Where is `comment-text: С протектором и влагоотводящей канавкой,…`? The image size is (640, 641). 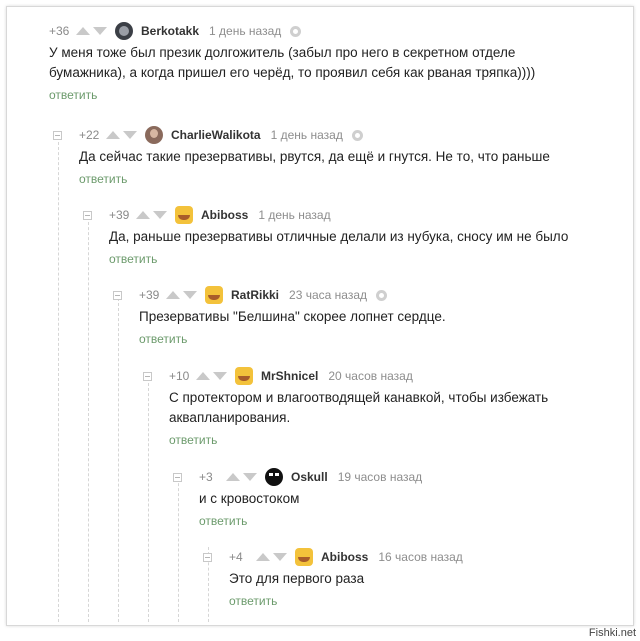
comment-text: С протектором и влагоотводящей канавкой,… is located at coordinates (359, 407).